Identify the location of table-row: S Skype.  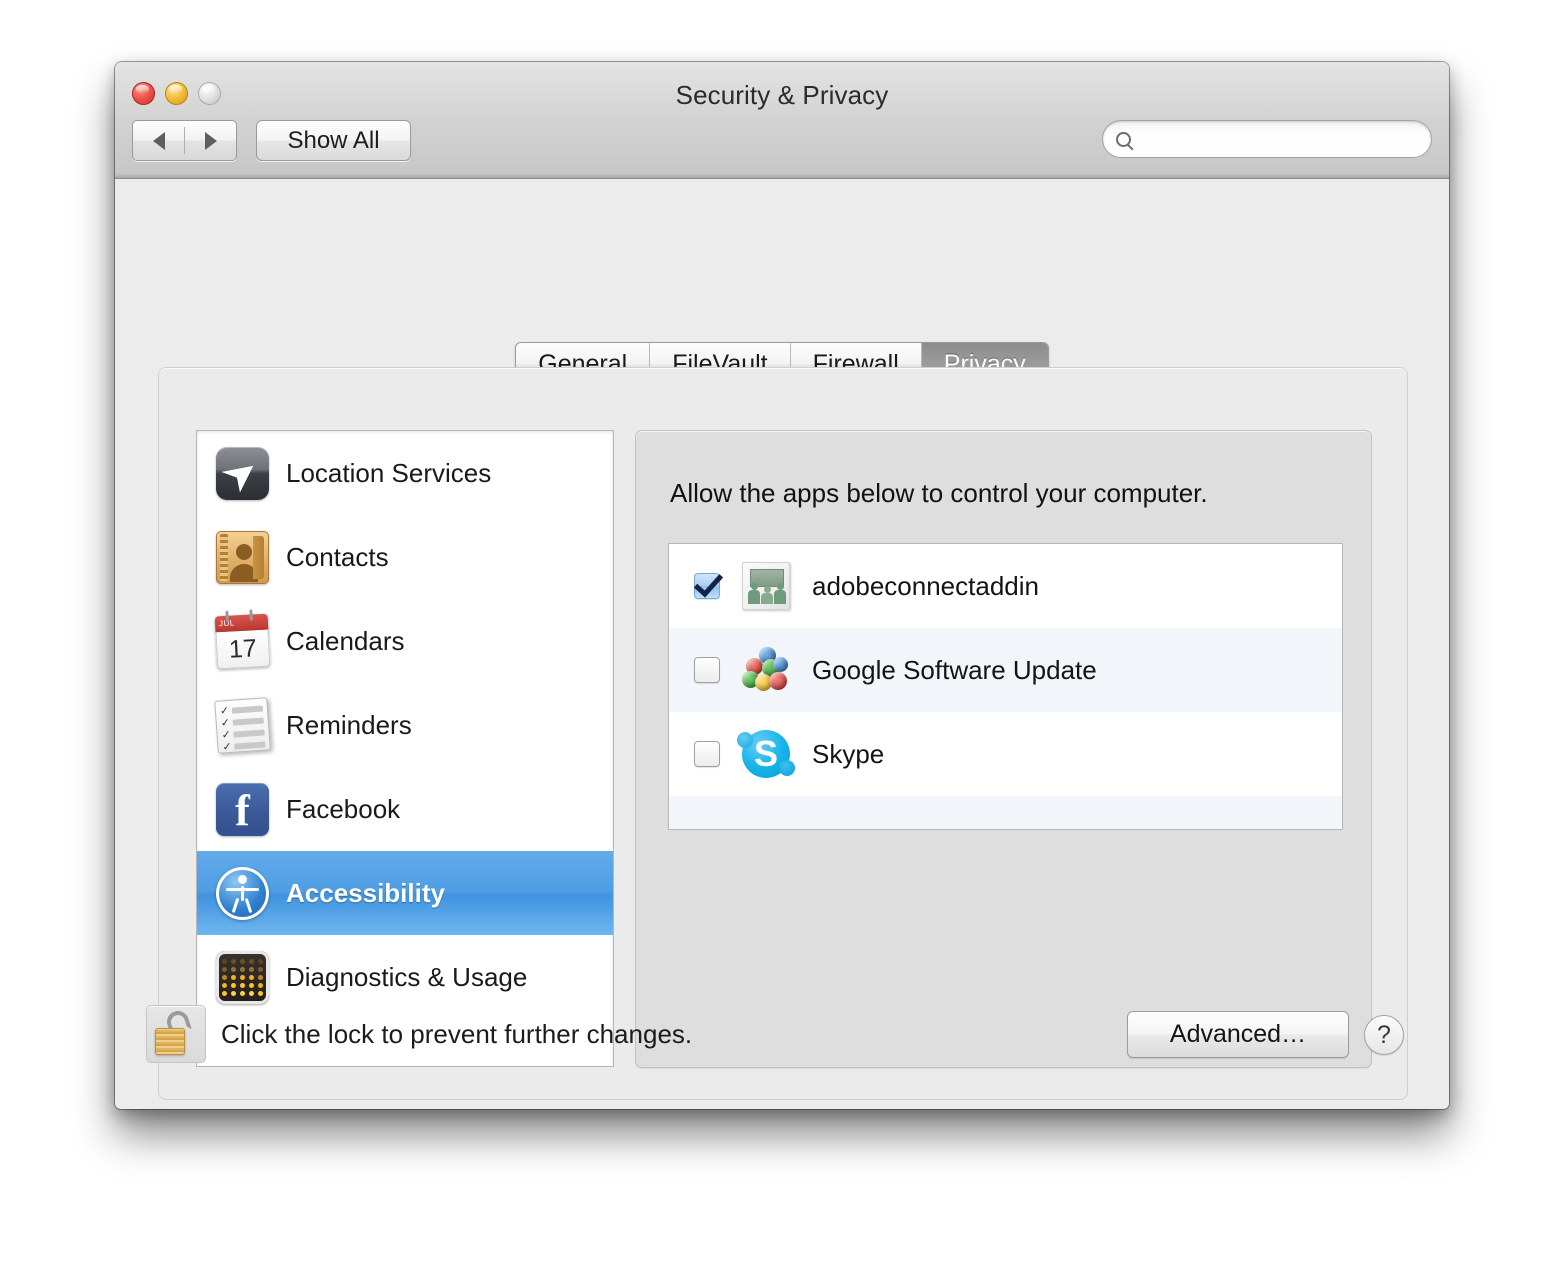
(1005, 754).